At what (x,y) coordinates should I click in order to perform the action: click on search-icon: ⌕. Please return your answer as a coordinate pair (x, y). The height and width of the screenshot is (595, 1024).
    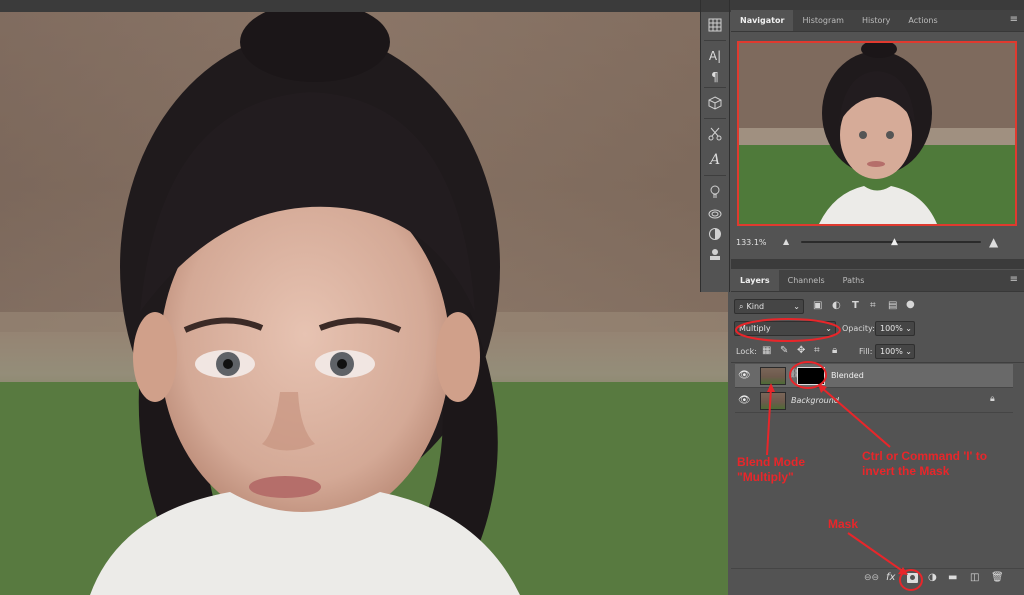
    Looking at the image, I should click on (741, 306).